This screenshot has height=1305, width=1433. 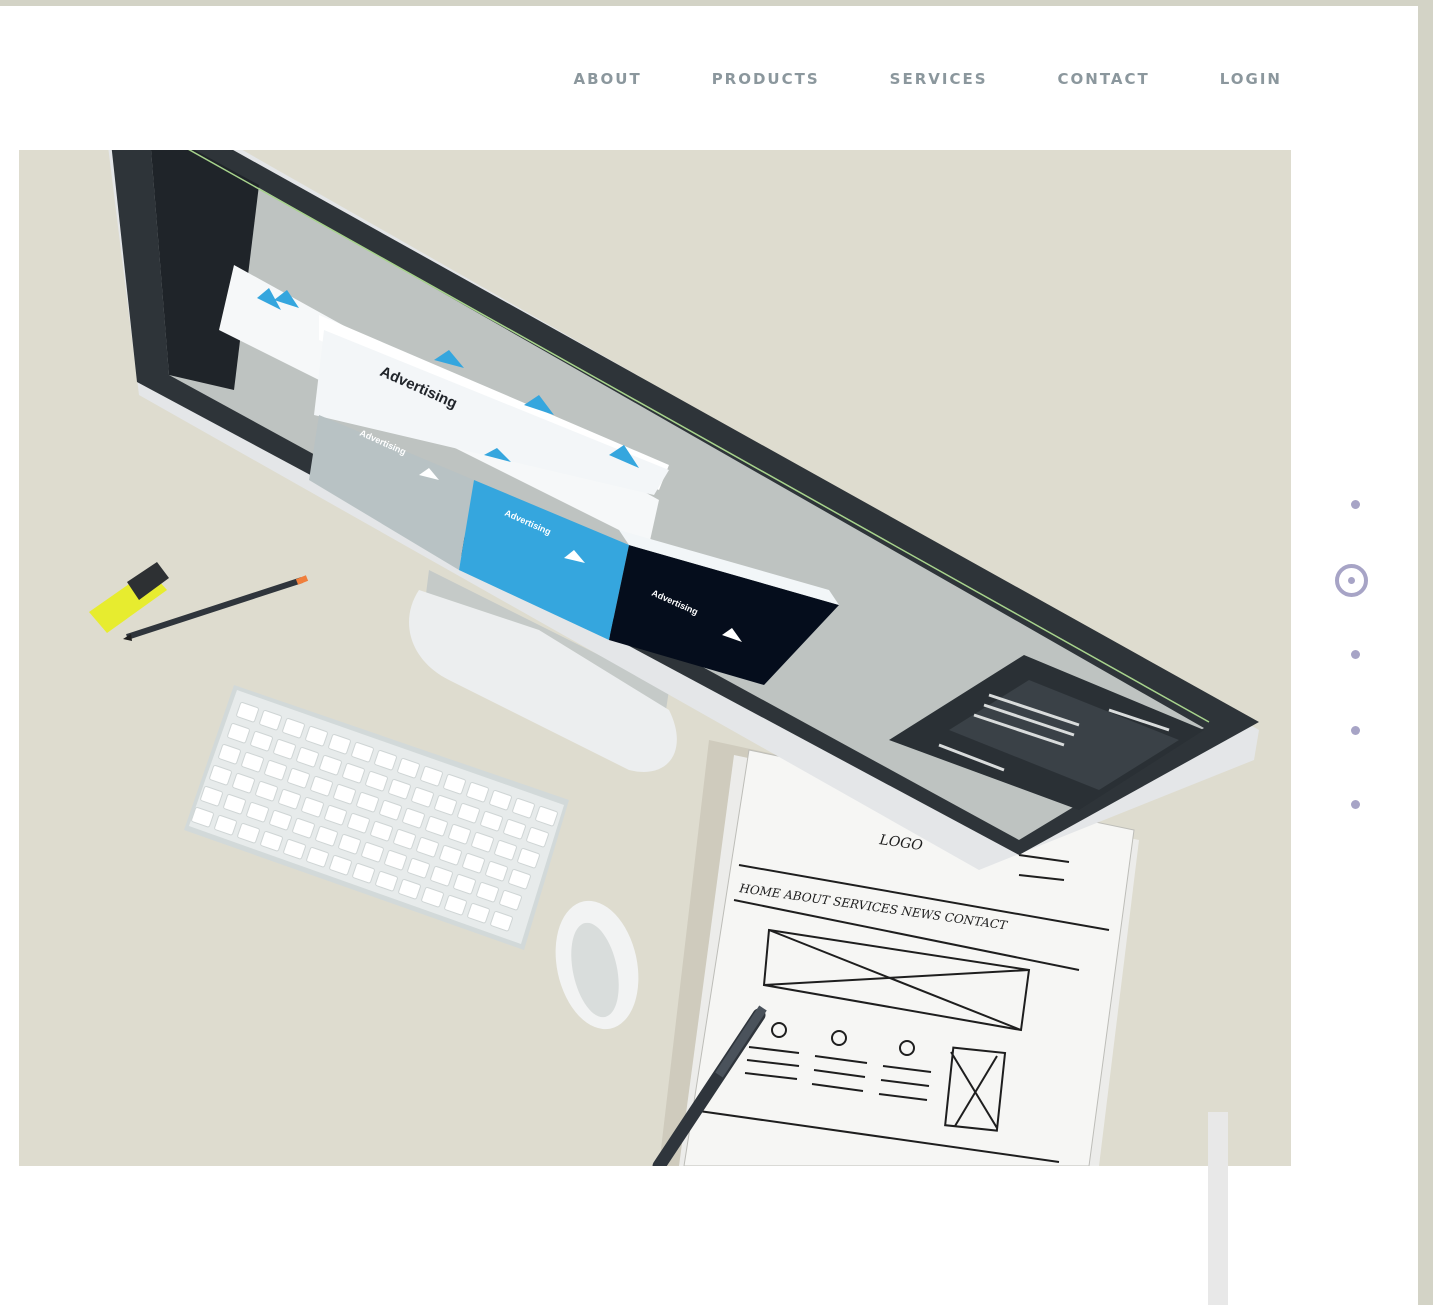 What do you see at coordinates (376, 817) in the screenshot?
I see `keyboard` at bounding box center [376, 817].